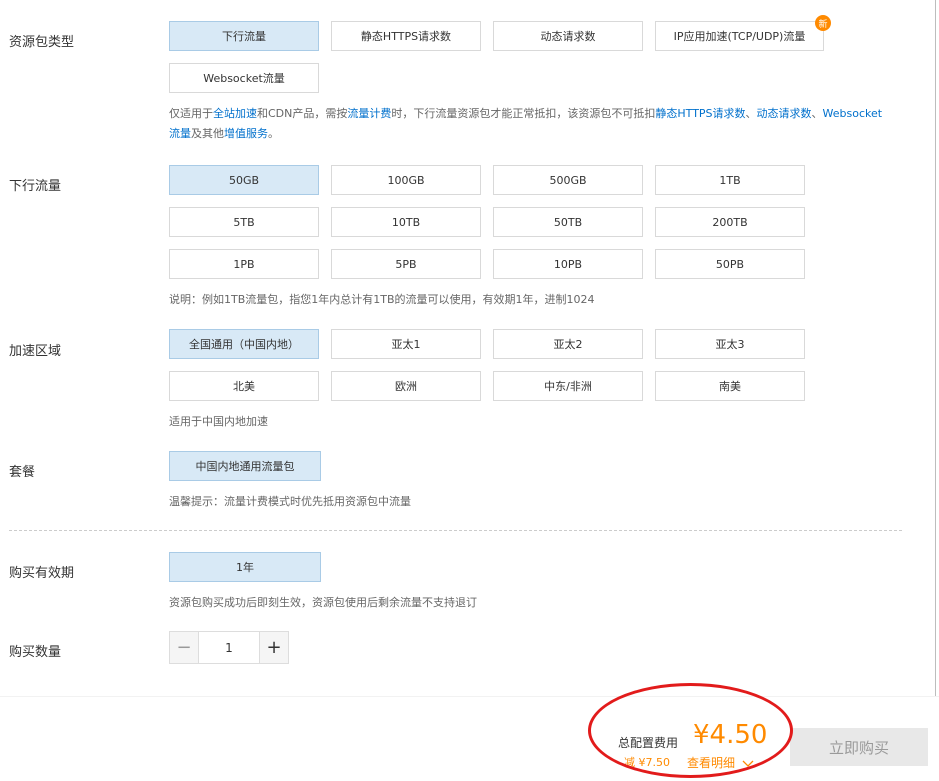 The image size is (939, 781). Describe the element at coordinates (290, 501) in the screenshot. I see `plan-note: 温馨提示：流量计费模式时优先抵用资源包中流量` at that location.